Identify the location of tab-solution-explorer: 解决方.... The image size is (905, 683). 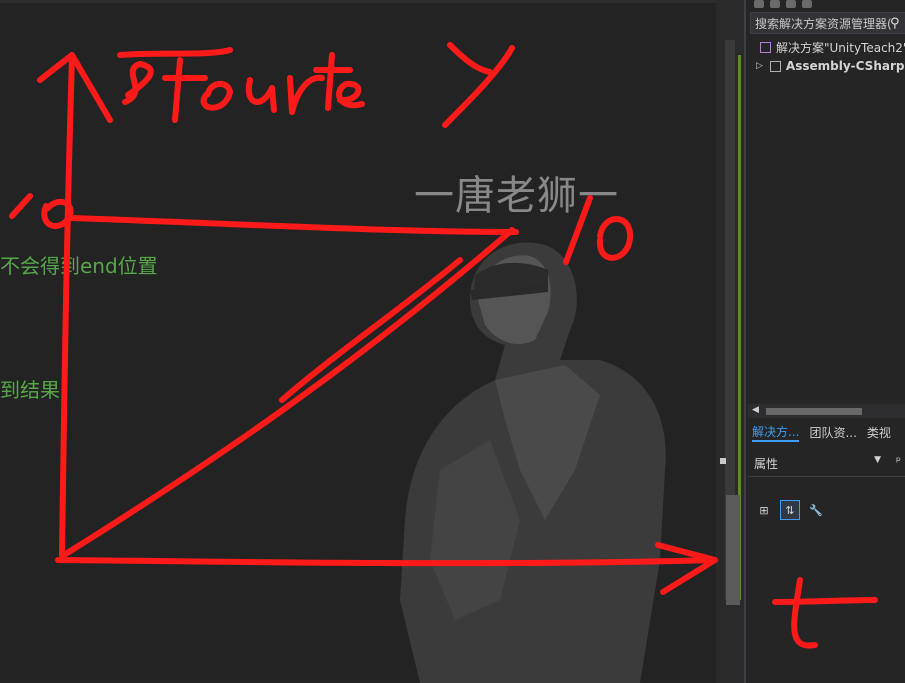
(776, 432).